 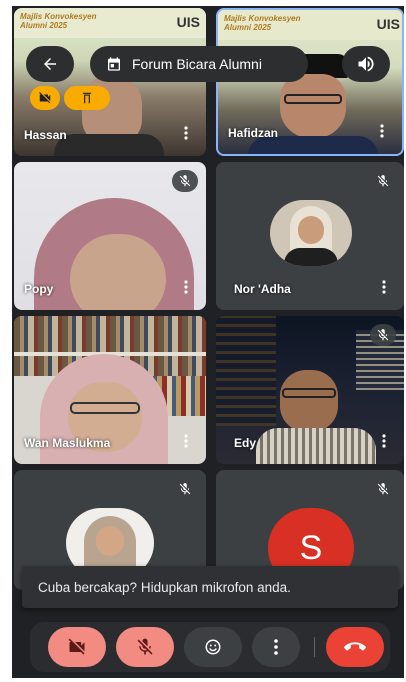 I want to click on snackbar-message: Cuba bercakap? Hidupkan mikrofon anda., so click(x=164, y=587).